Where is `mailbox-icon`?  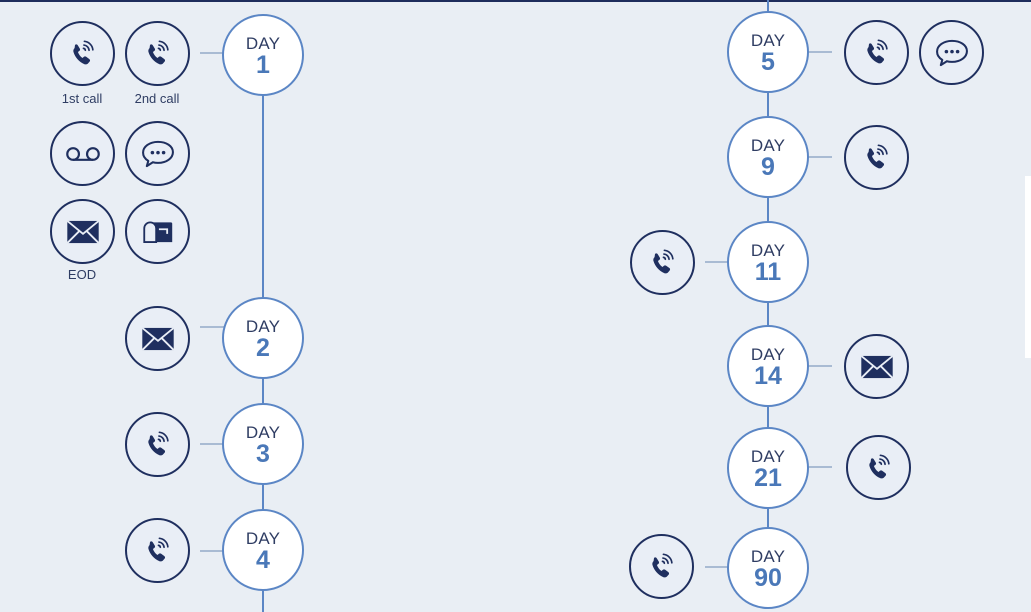
mailbox-icon is located at coordinates (158, 232).